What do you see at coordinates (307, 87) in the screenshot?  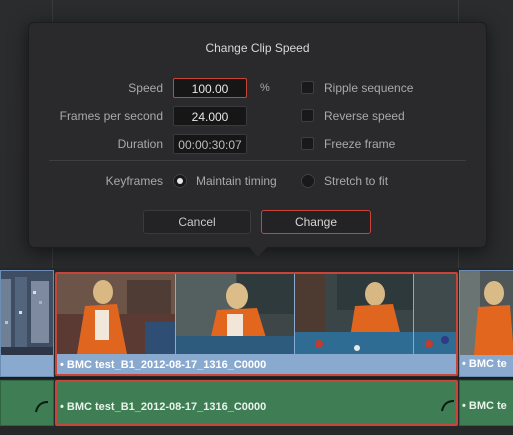 I see `ripple-sequence-checkbox` at bounding box center [307, 87].